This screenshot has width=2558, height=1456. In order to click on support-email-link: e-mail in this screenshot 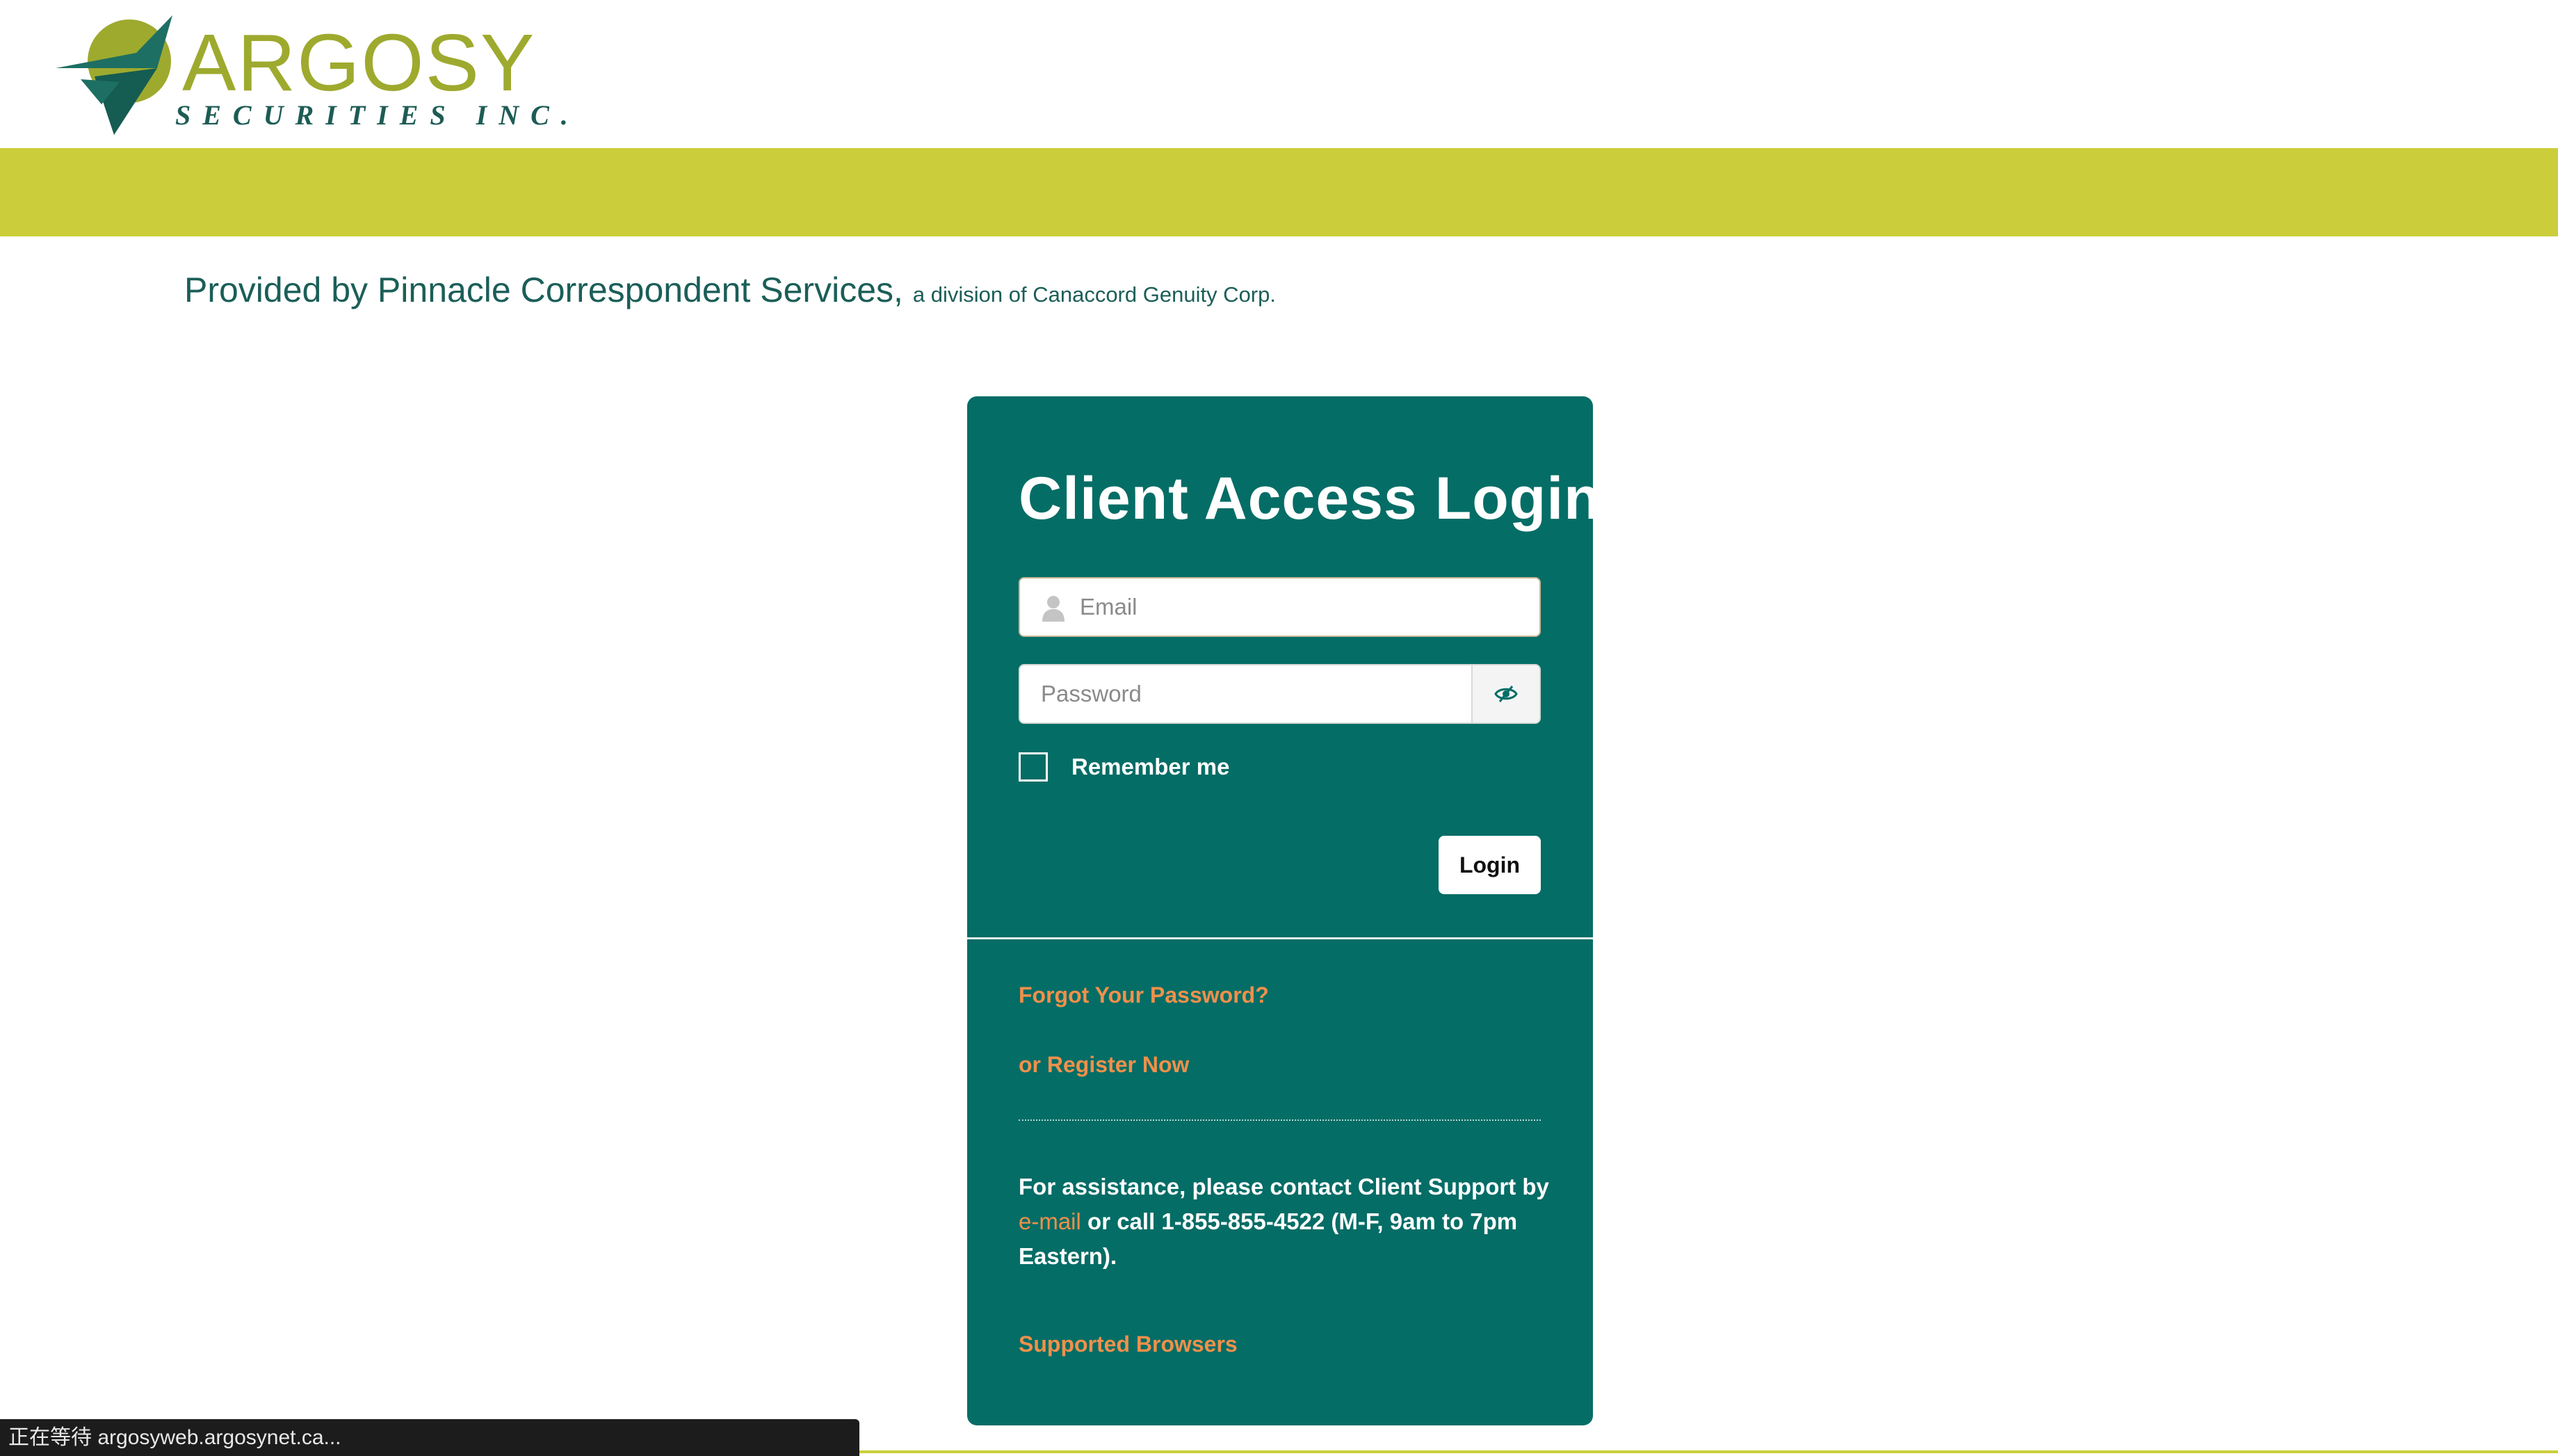, I will do `click(1050, 1221)`.